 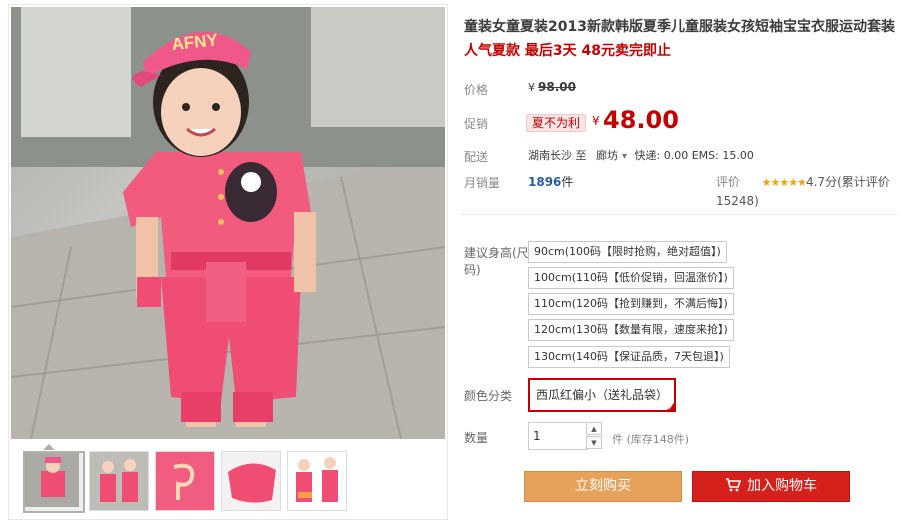 I want to click on color-label: 颜色分类, so click(x=488, y=396).